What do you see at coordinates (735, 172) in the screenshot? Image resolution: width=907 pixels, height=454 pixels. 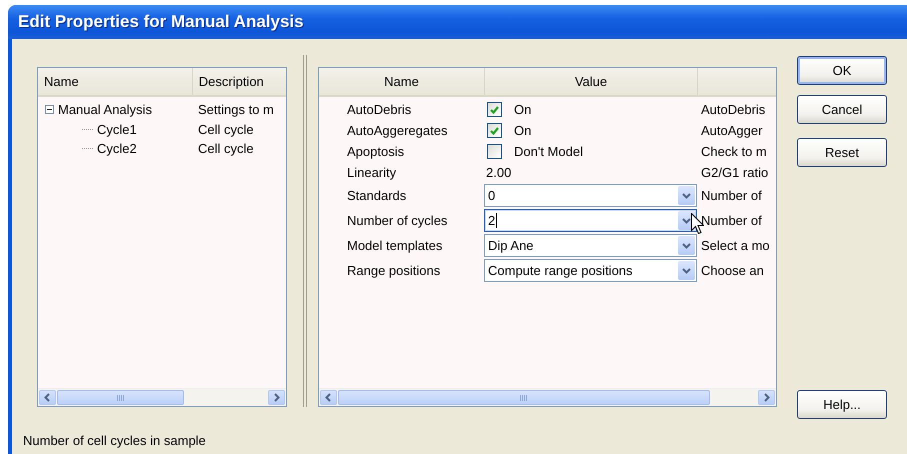 I see `property-description: G2/G1 ratio` at bounding box center [735, 172].